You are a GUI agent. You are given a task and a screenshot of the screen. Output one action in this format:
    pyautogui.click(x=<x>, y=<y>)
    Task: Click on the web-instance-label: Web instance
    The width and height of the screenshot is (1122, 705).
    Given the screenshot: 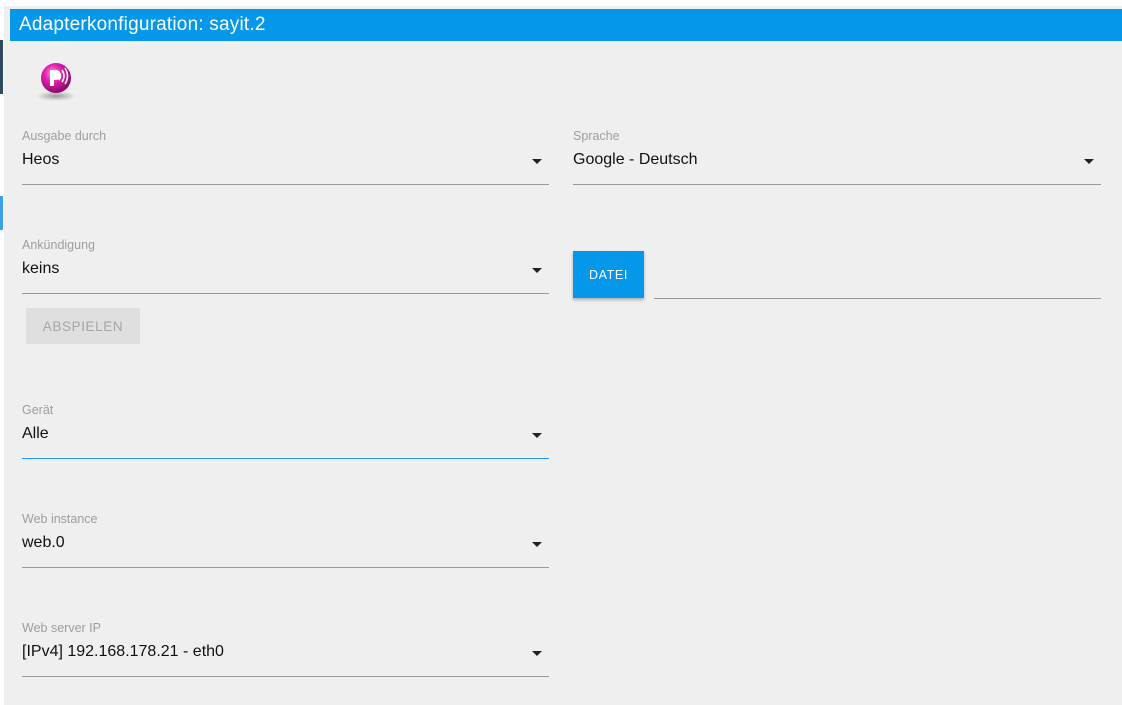 What is the action you would take?
    pyautogui.click(x=60, y=519)
    